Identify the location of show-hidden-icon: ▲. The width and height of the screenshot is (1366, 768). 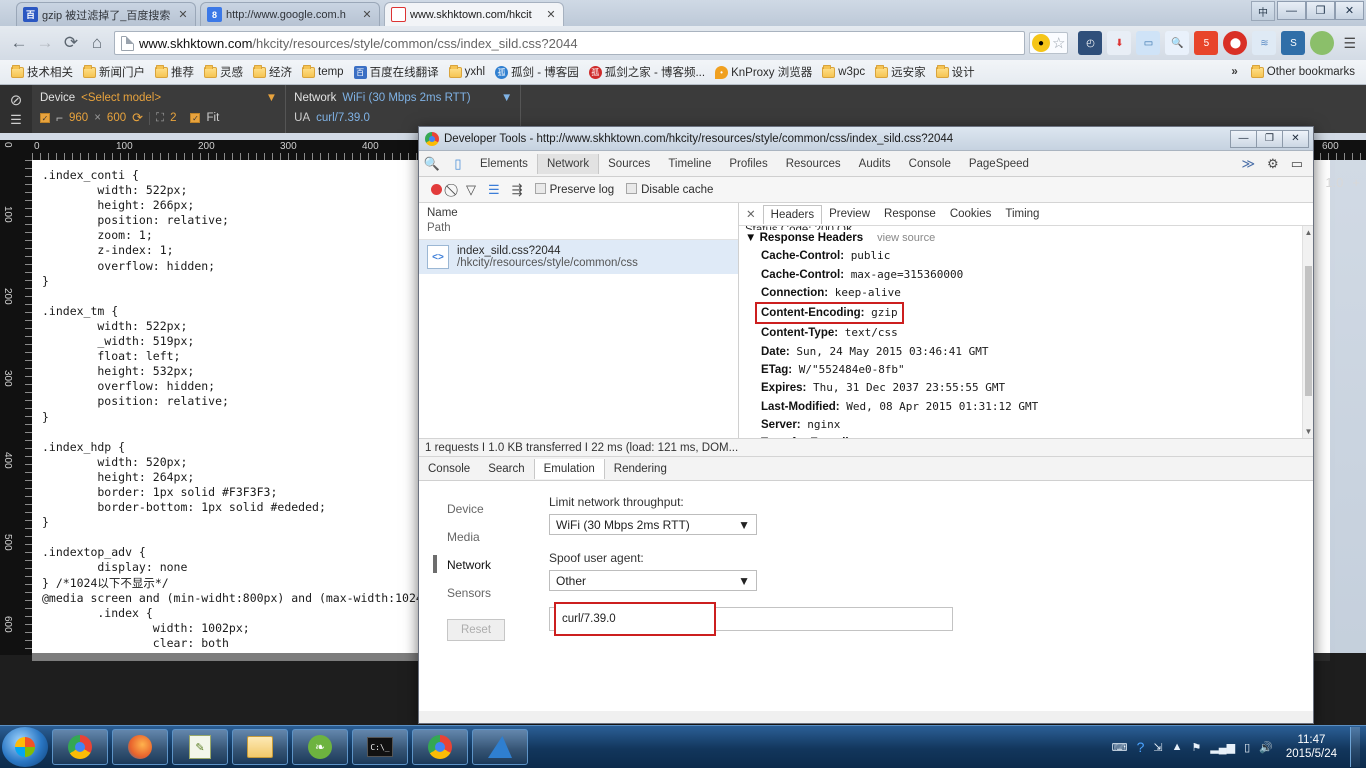
(1177, 747).